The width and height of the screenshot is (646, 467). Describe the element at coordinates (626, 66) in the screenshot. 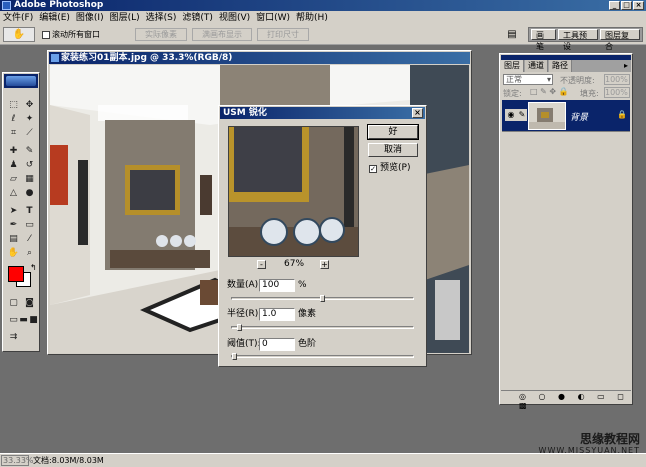

I see `panel-menu-icon: ▸` at that location.